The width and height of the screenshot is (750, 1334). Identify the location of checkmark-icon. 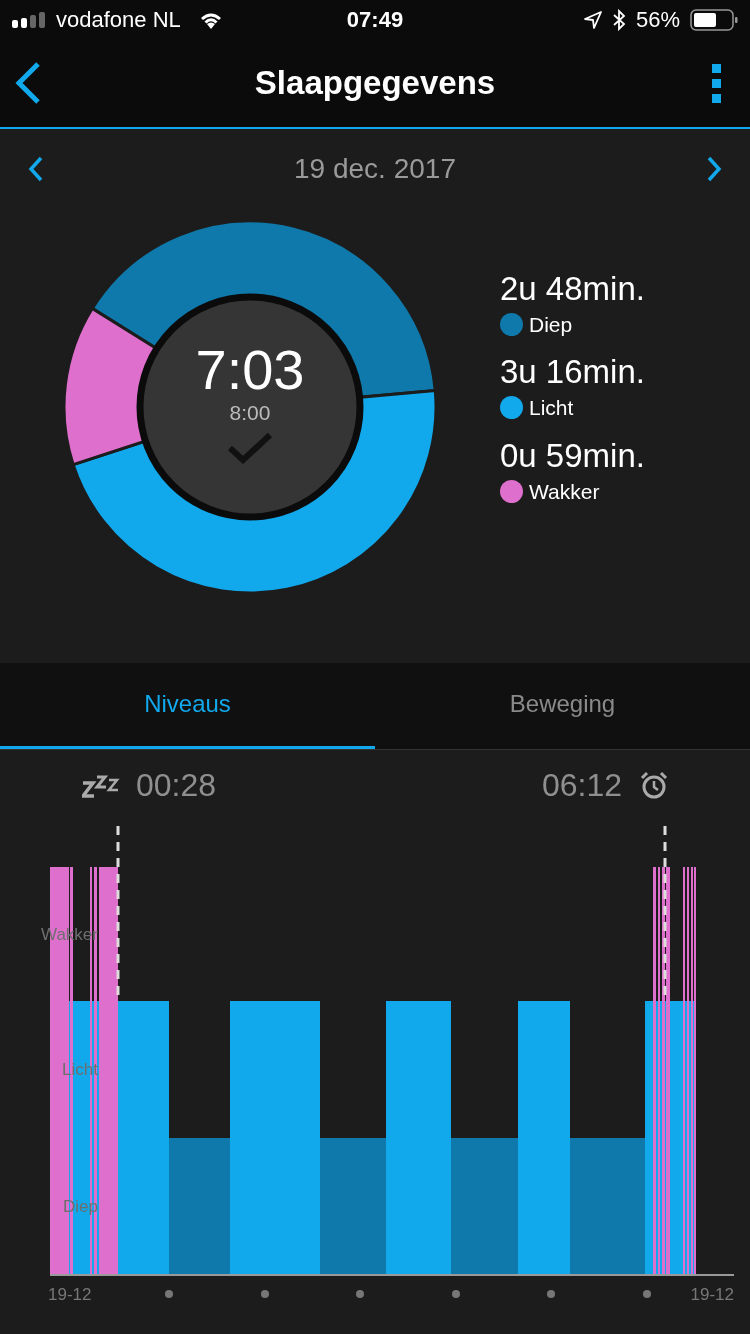
(250, 447).